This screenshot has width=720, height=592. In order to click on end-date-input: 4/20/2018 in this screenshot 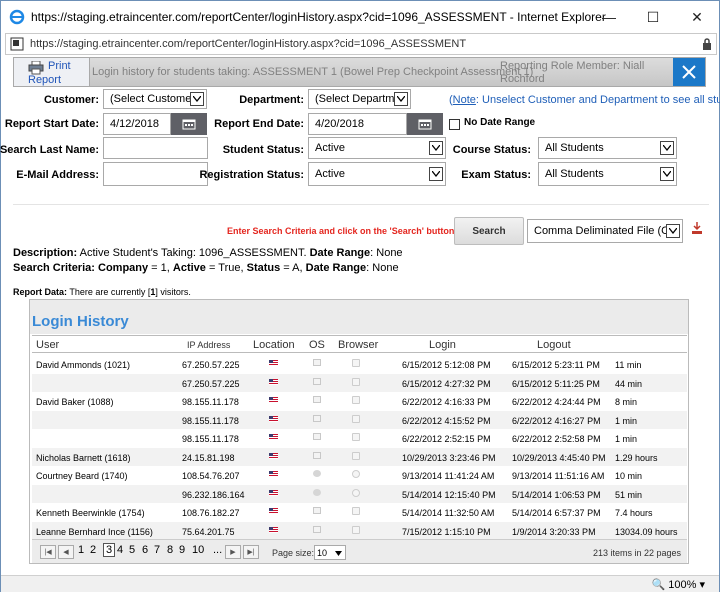, I will do `click(357, 124)`.